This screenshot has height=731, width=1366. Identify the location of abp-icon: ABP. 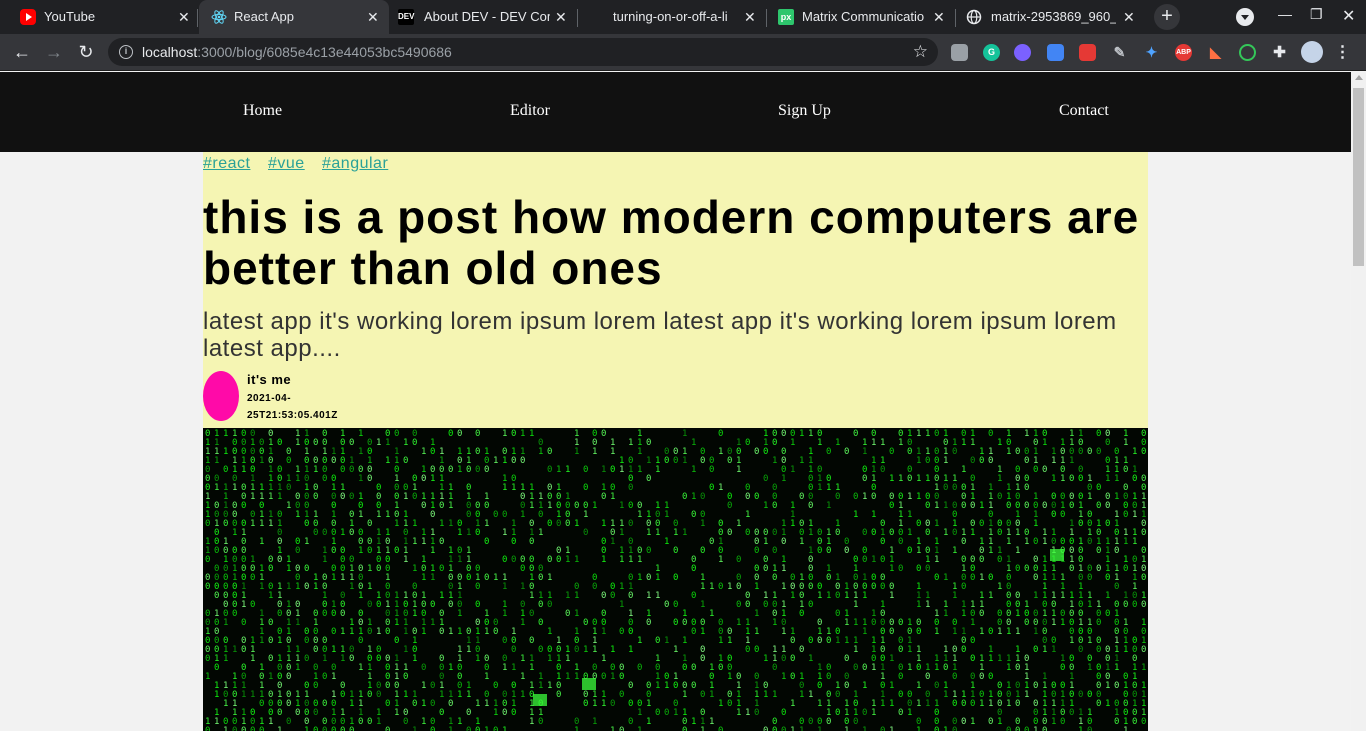
(1183, 52).